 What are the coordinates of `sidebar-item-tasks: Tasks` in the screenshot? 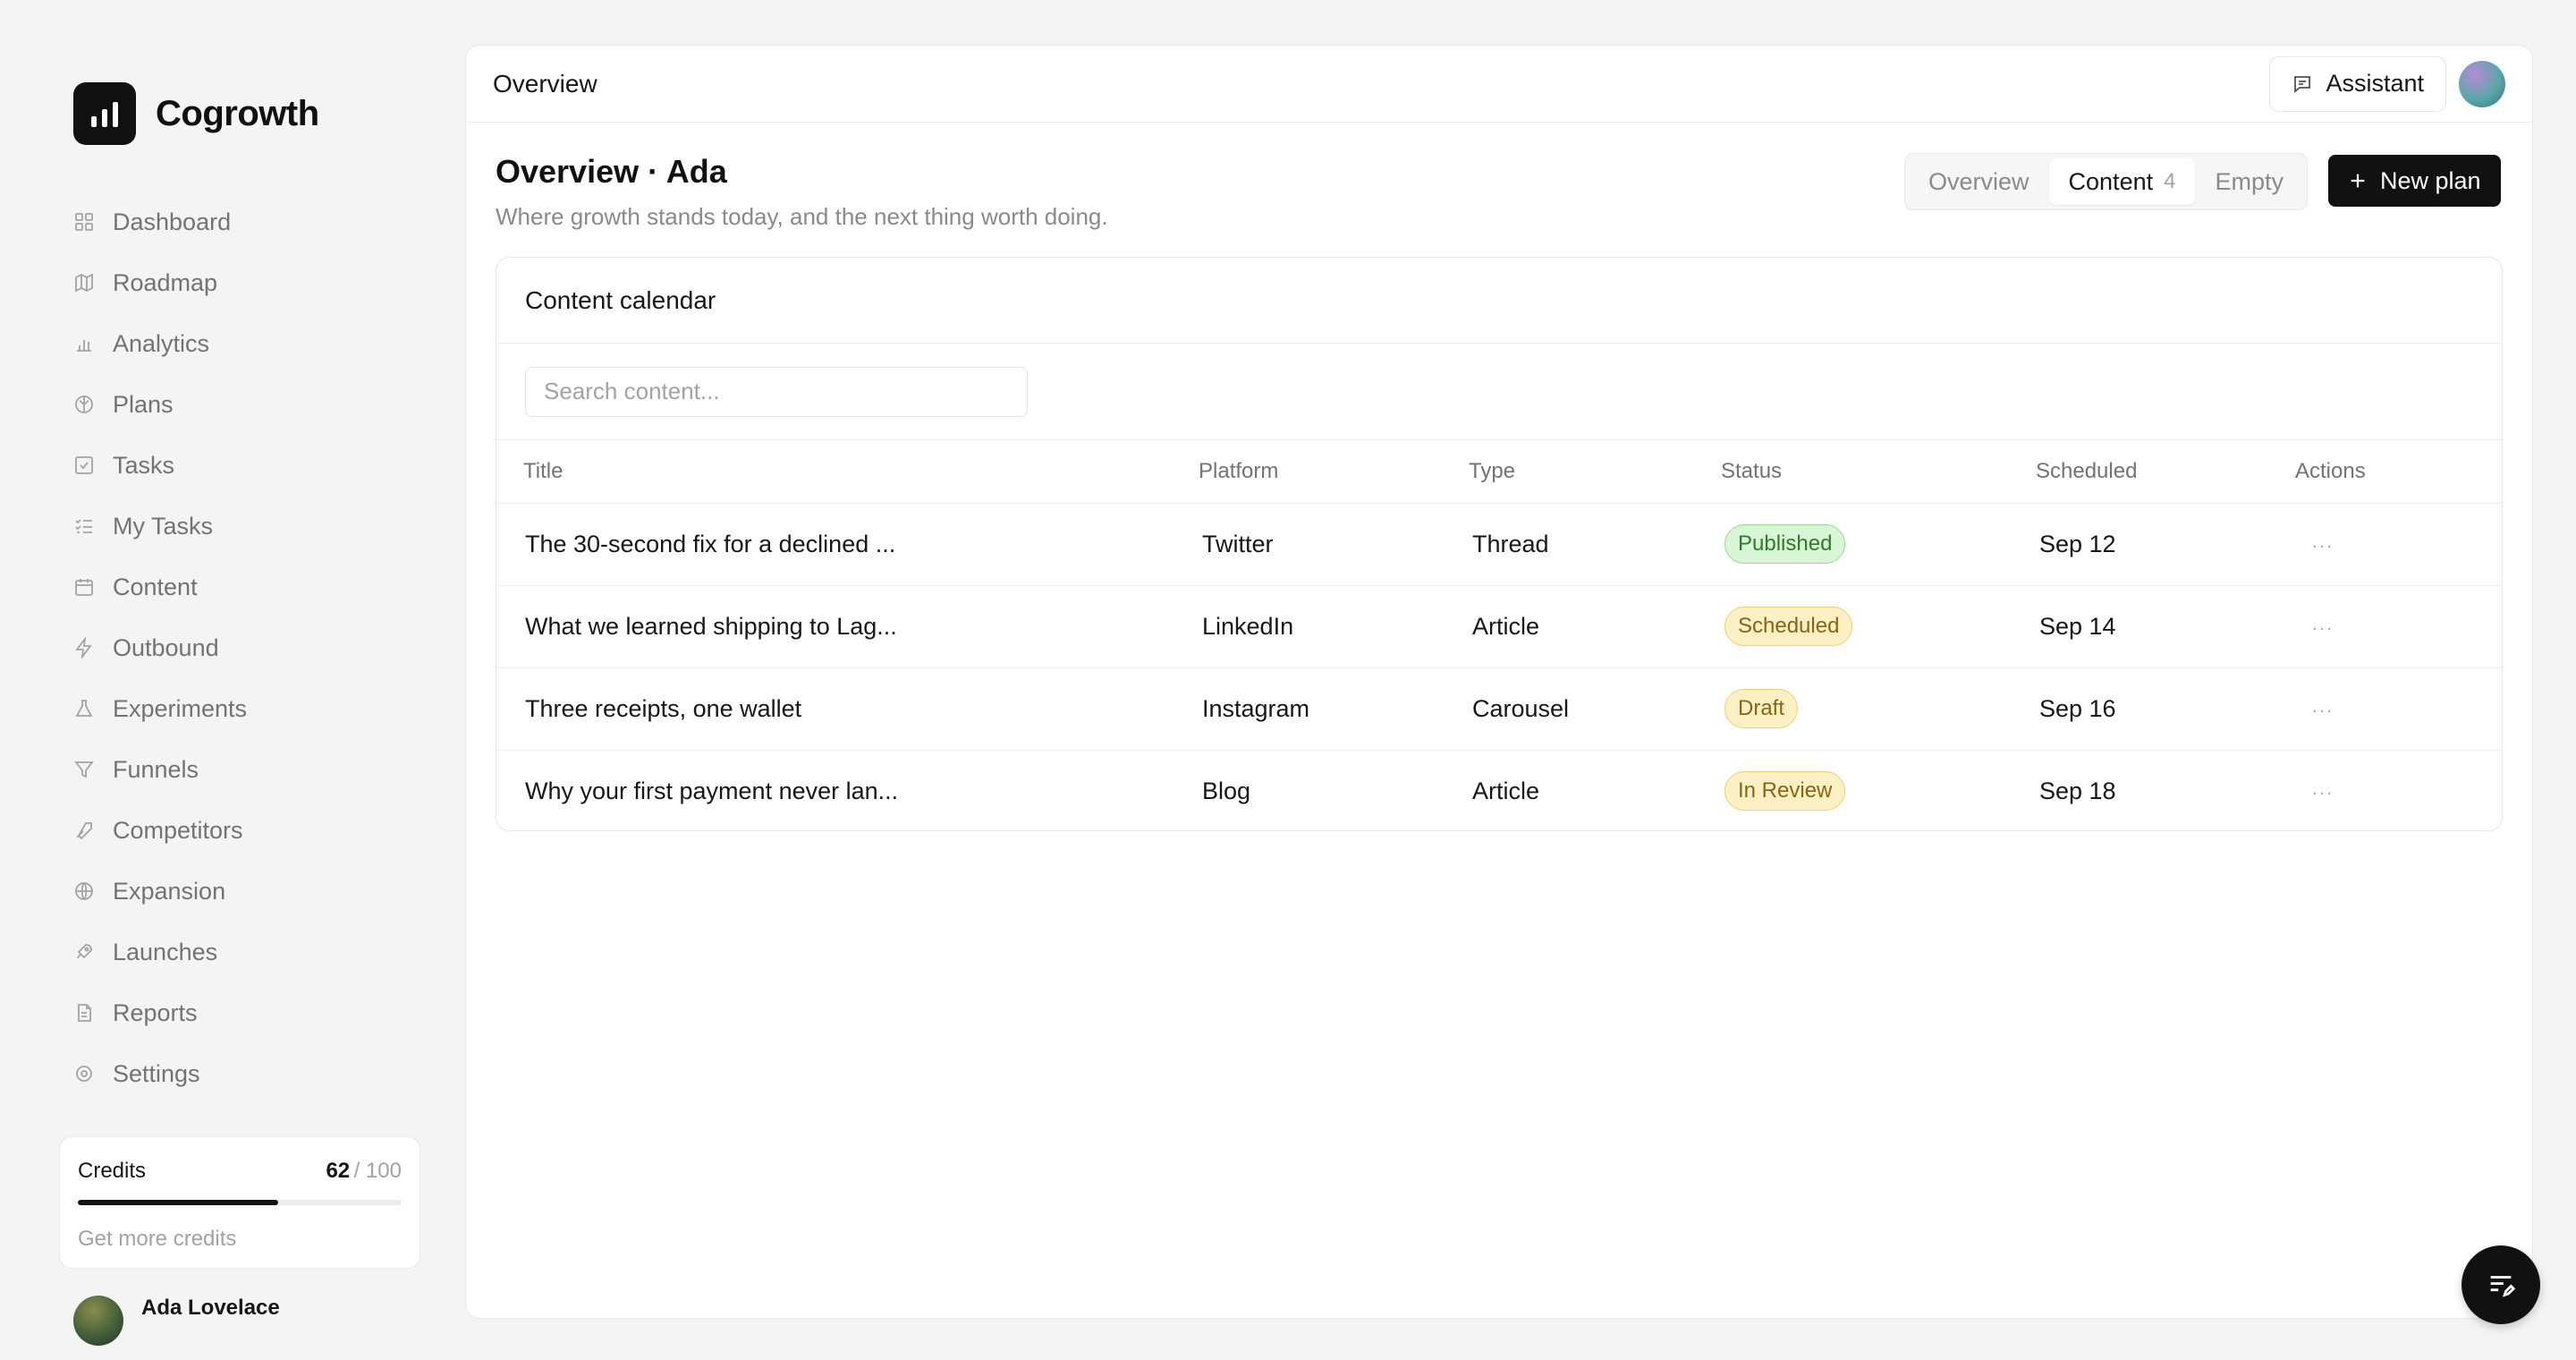 It's located at (243, 465).